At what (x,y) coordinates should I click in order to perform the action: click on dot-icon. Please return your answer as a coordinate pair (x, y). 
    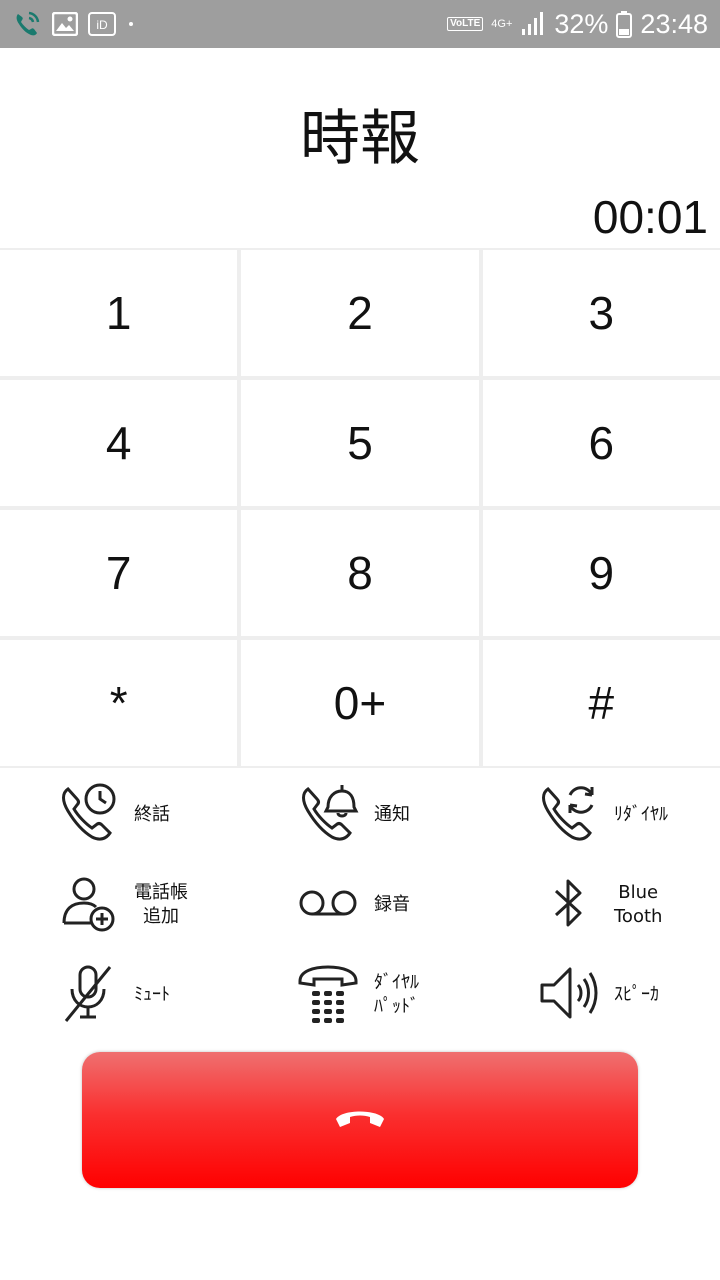
    Looking at the image, I should click on (131, 24).